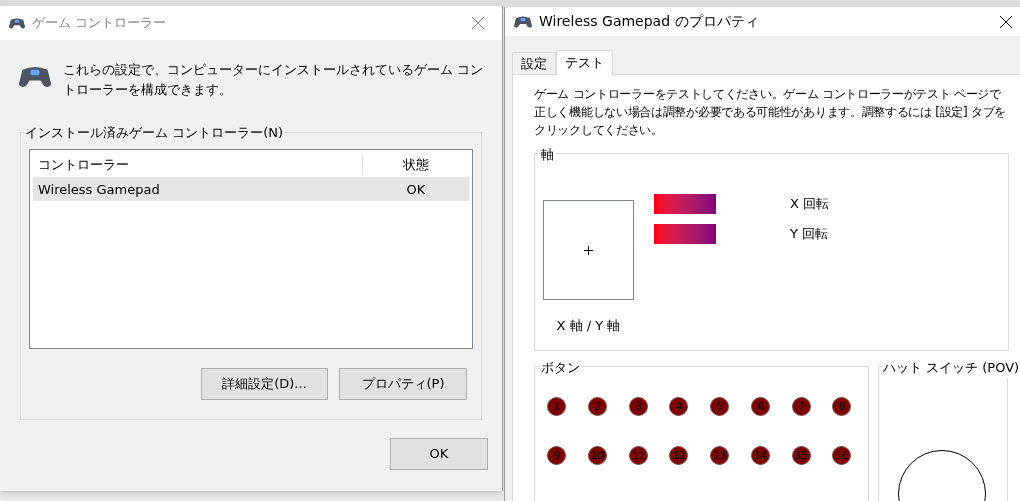 The height and width of the screenshot is (501, 1020). What do you see at coordinates (416, 189) in the screenshot?
I see `table-cell-text: OK` at bounding box center [416, 189].